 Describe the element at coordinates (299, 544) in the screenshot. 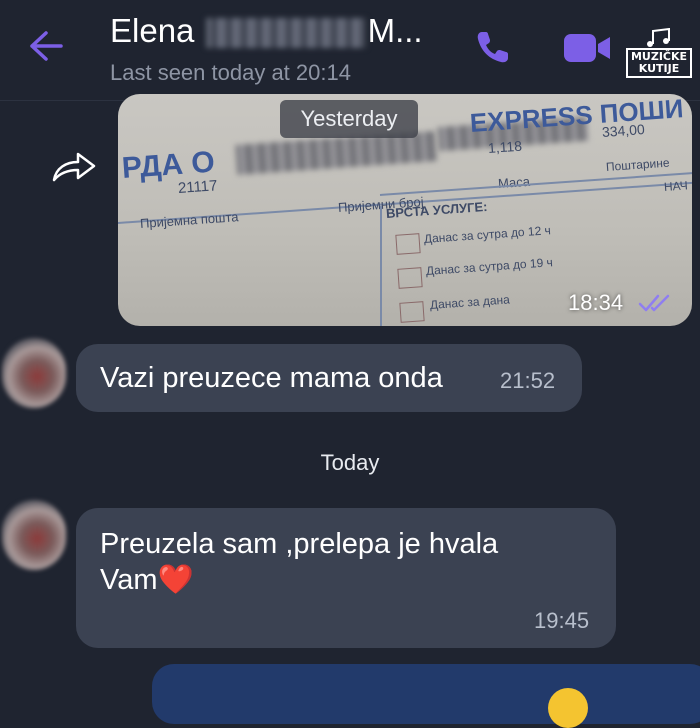

I see `message-text-line-1: Preuzela sam ,prelepa je hvala` at that location.